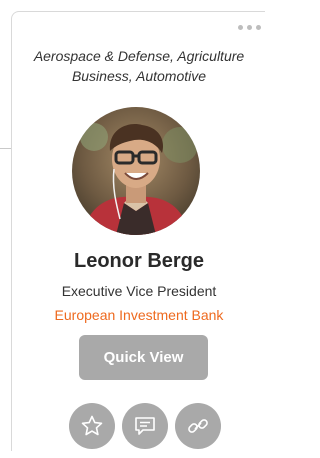 This screenshot has width=320, height=458. I want to click on link-icon, so click(198, 426).